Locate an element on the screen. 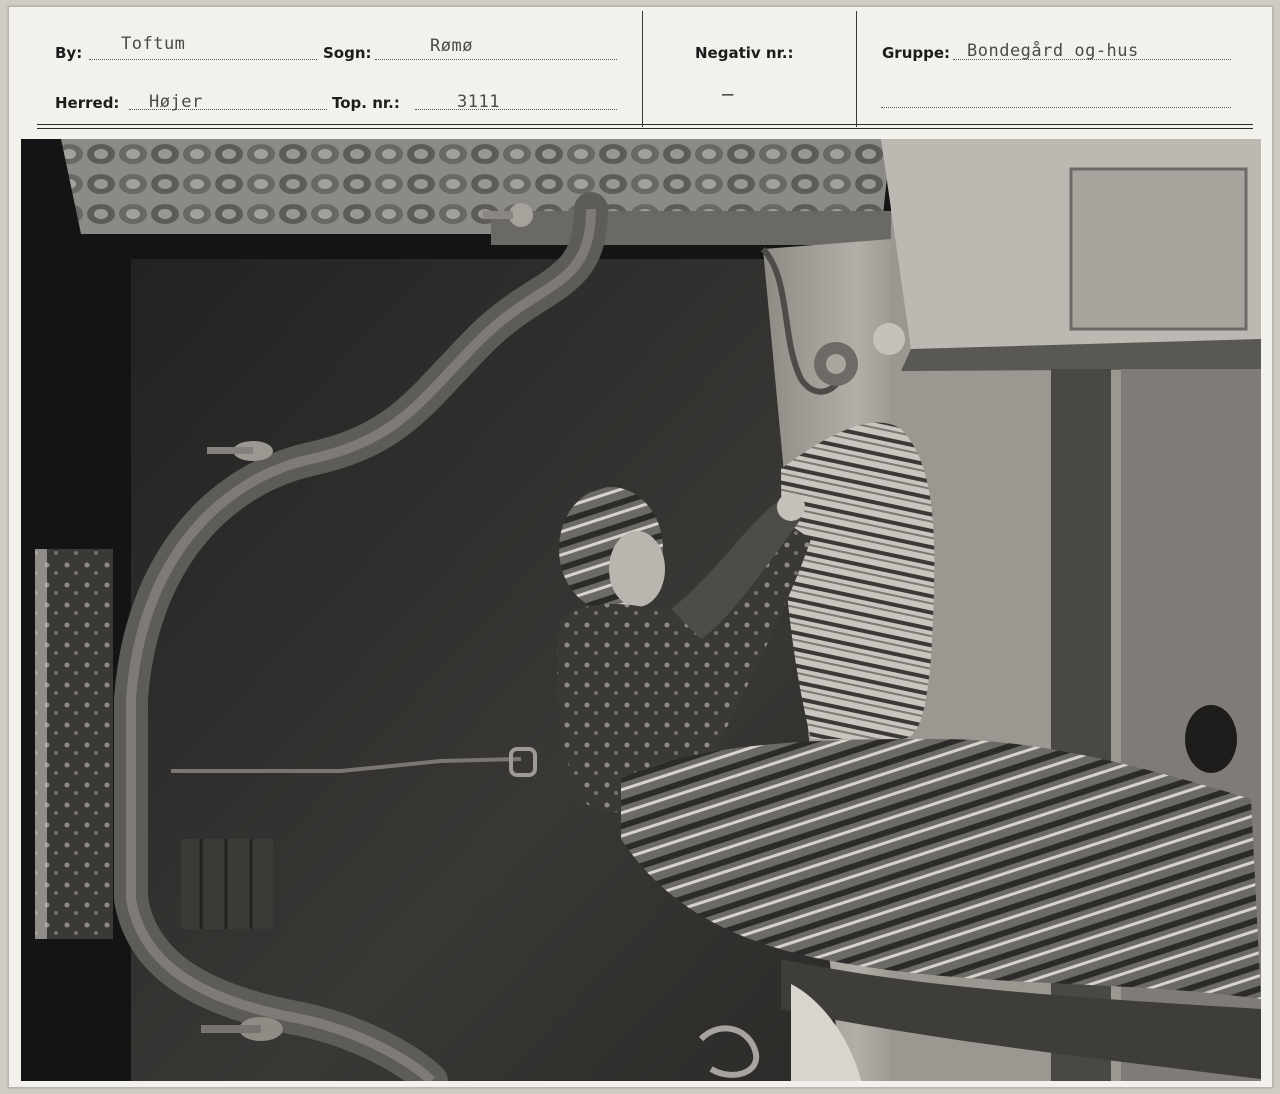 This screenshot has height=1094, width=1280. gruppe-value: Bondegård og-hus is located at coordinates (1053, 51).